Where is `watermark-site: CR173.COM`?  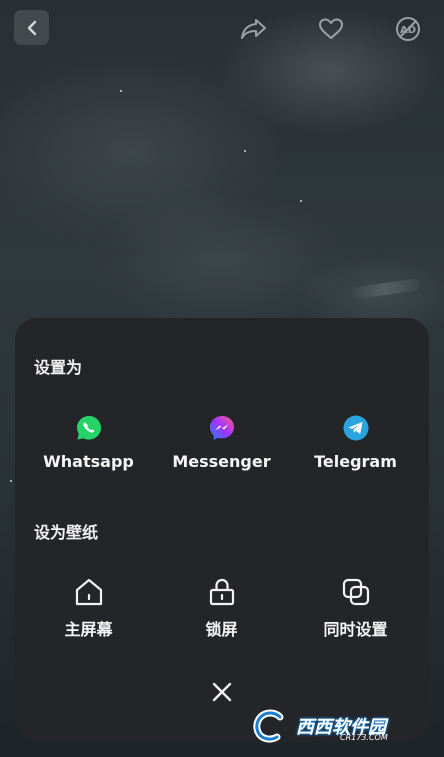 watermark-site: CR173.COM is located at coordinates (364, 737).